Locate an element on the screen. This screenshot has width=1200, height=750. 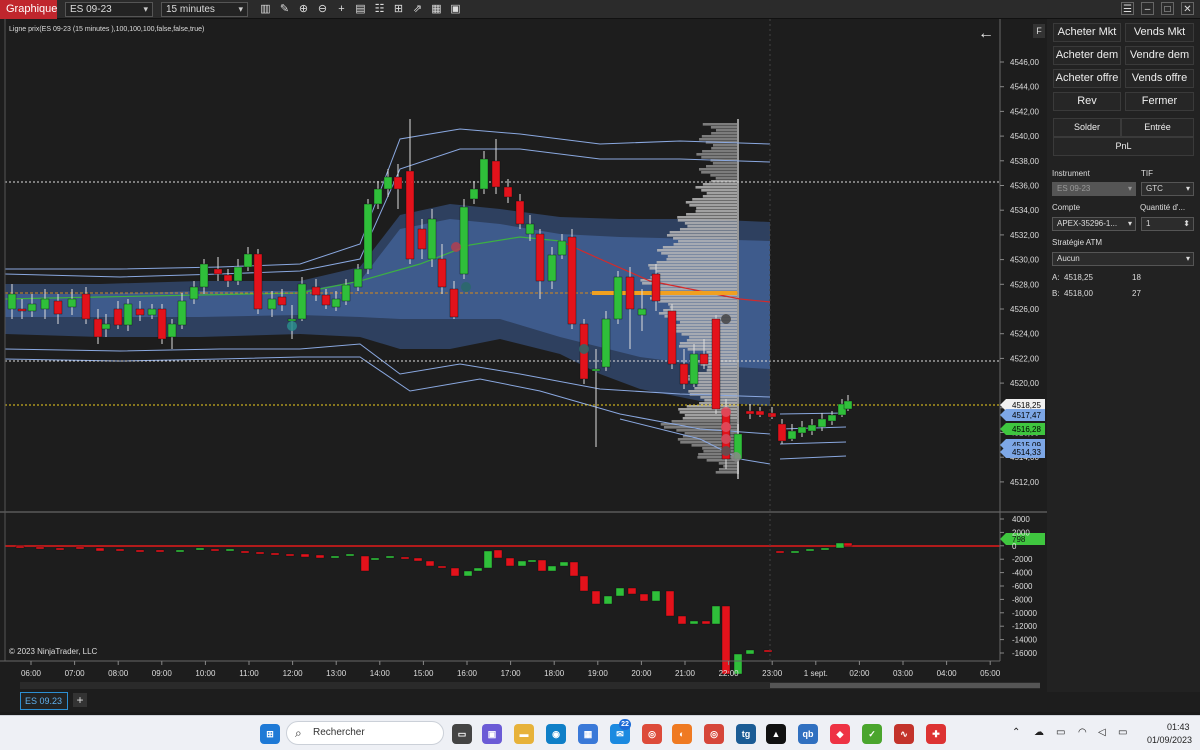
windows-start-icon: ⊞ is located at coordinates (270, 734).